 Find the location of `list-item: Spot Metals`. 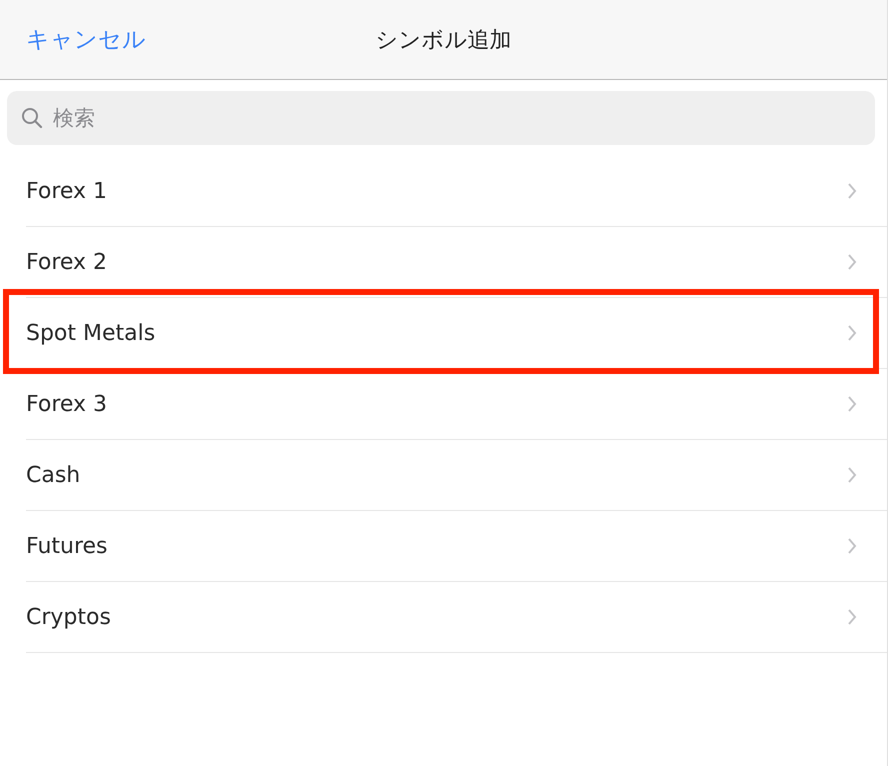

list-item: Spot Metals is located at coordinates (456, 333).